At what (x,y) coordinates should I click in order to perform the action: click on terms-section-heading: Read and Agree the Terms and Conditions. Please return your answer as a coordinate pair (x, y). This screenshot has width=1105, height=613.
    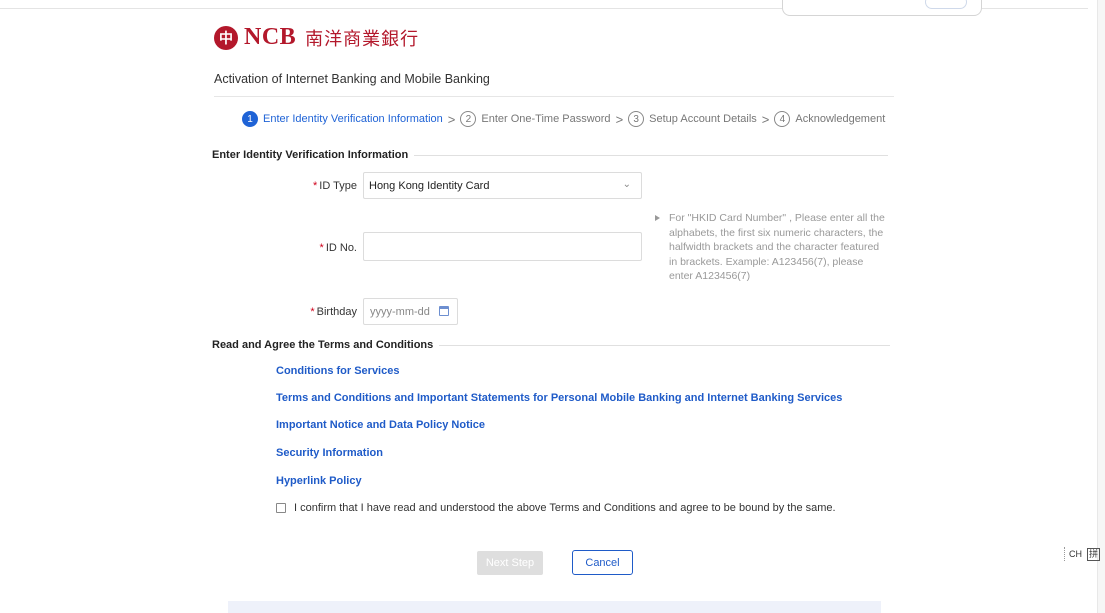
    Looking at the image, I should click on (551, 345).